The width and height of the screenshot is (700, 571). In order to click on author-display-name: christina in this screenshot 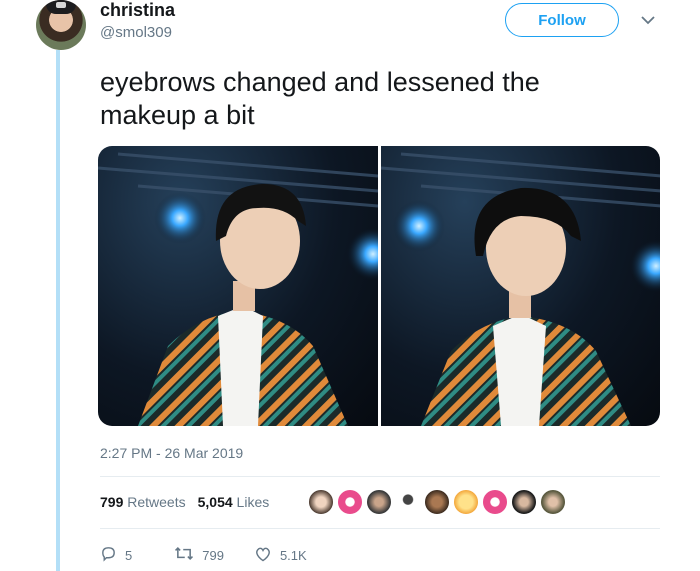, I will do `click(137, 10)`.